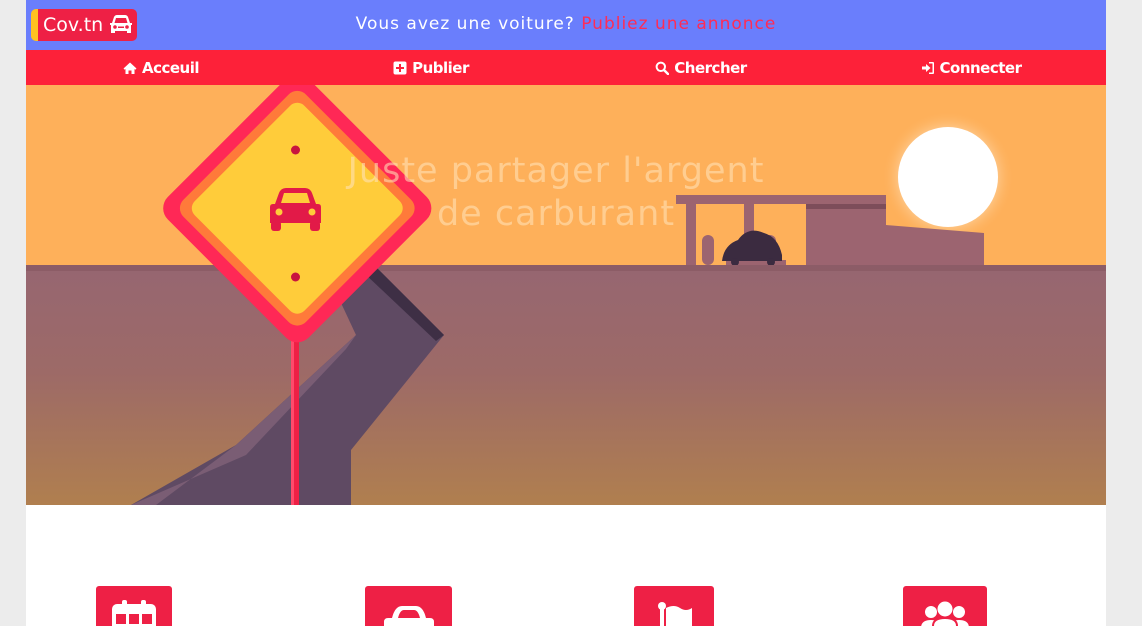 The height and width of the screenshot is (626, 1142). I want to click on sign-in-icon, so click(927, 67).